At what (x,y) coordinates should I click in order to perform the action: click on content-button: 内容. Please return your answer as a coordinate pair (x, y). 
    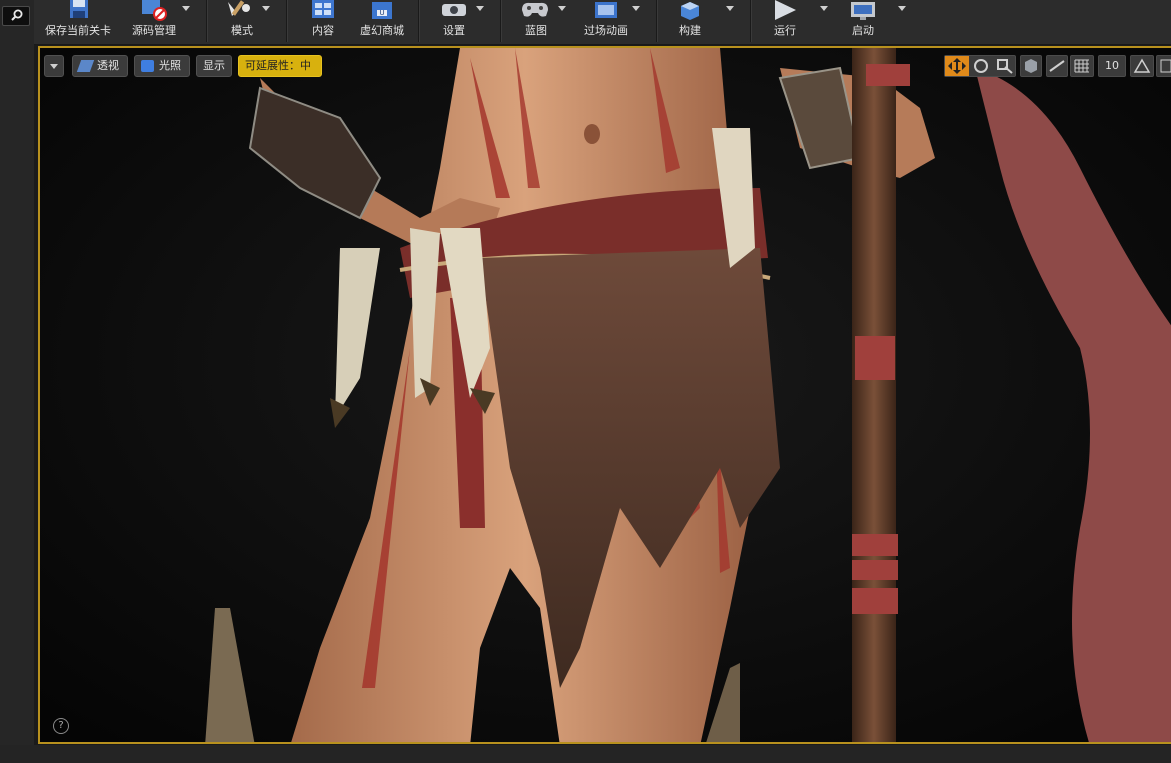
    Looking at the image, I should click on (323, 21).